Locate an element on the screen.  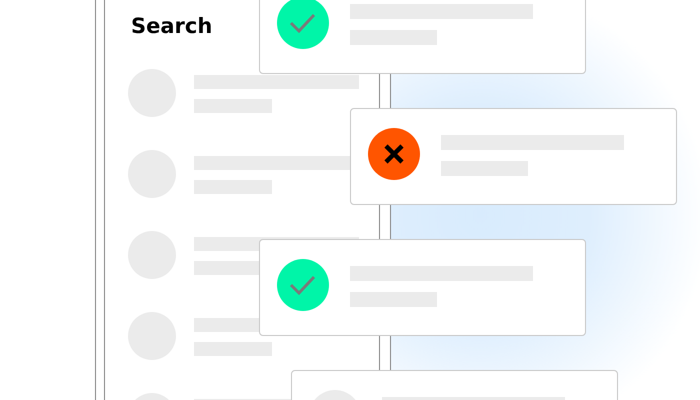
screen-title: Search is located at coordinates (172, 26).